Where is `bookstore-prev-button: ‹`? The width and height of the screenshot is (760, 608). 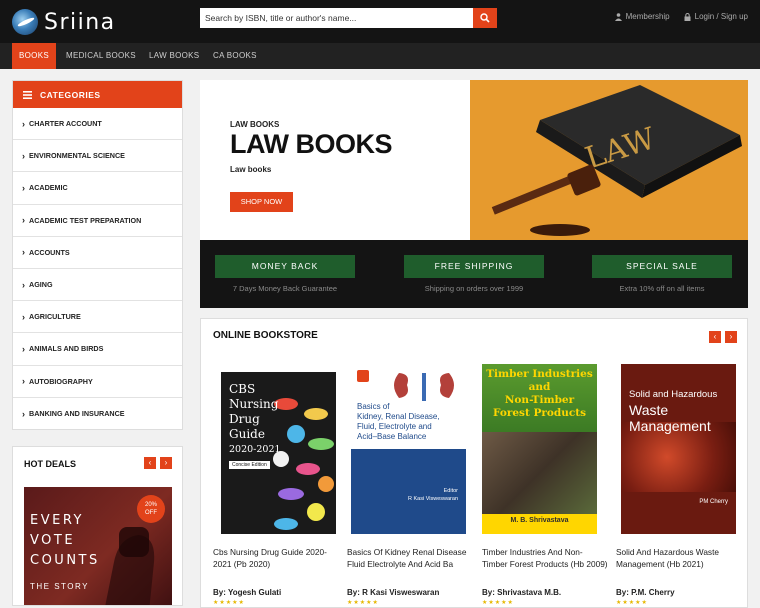
bookstore-prev-button: ‹ is located at coordinates (715, 337).